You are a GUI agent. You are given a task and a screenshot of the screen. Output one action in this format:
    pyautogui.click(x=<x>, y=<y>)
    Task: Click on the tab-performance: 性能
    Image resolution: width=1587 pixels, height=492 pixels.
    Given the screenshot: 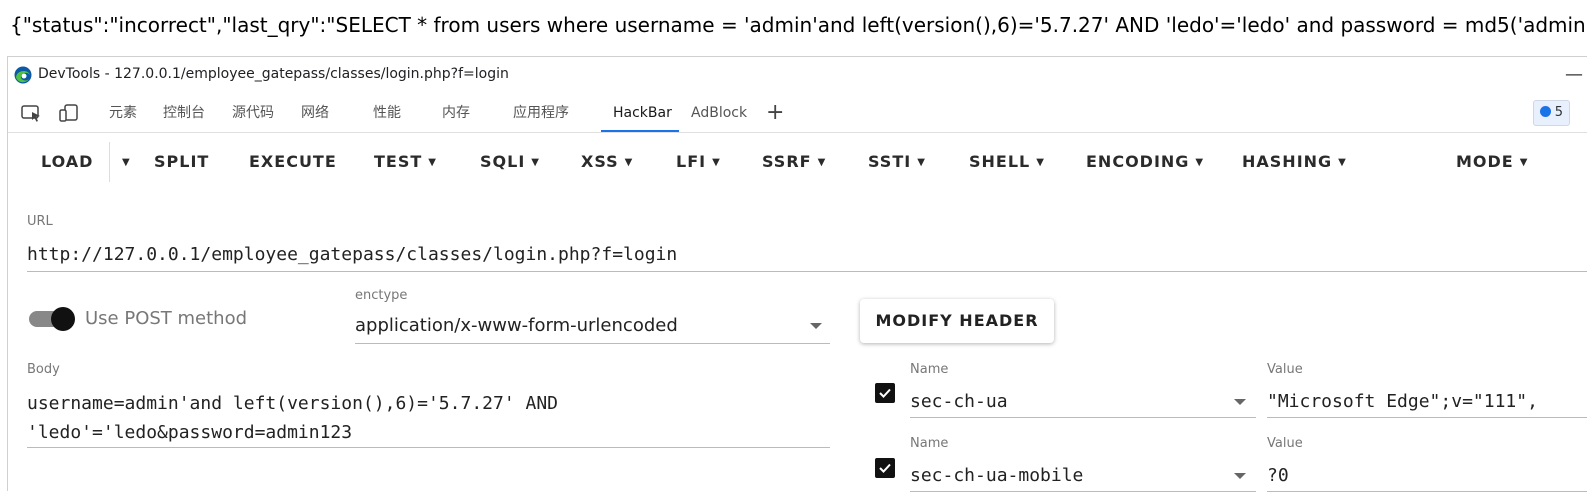 What is the action you would take?
    pyautogui.click(x=387, y=113)
    